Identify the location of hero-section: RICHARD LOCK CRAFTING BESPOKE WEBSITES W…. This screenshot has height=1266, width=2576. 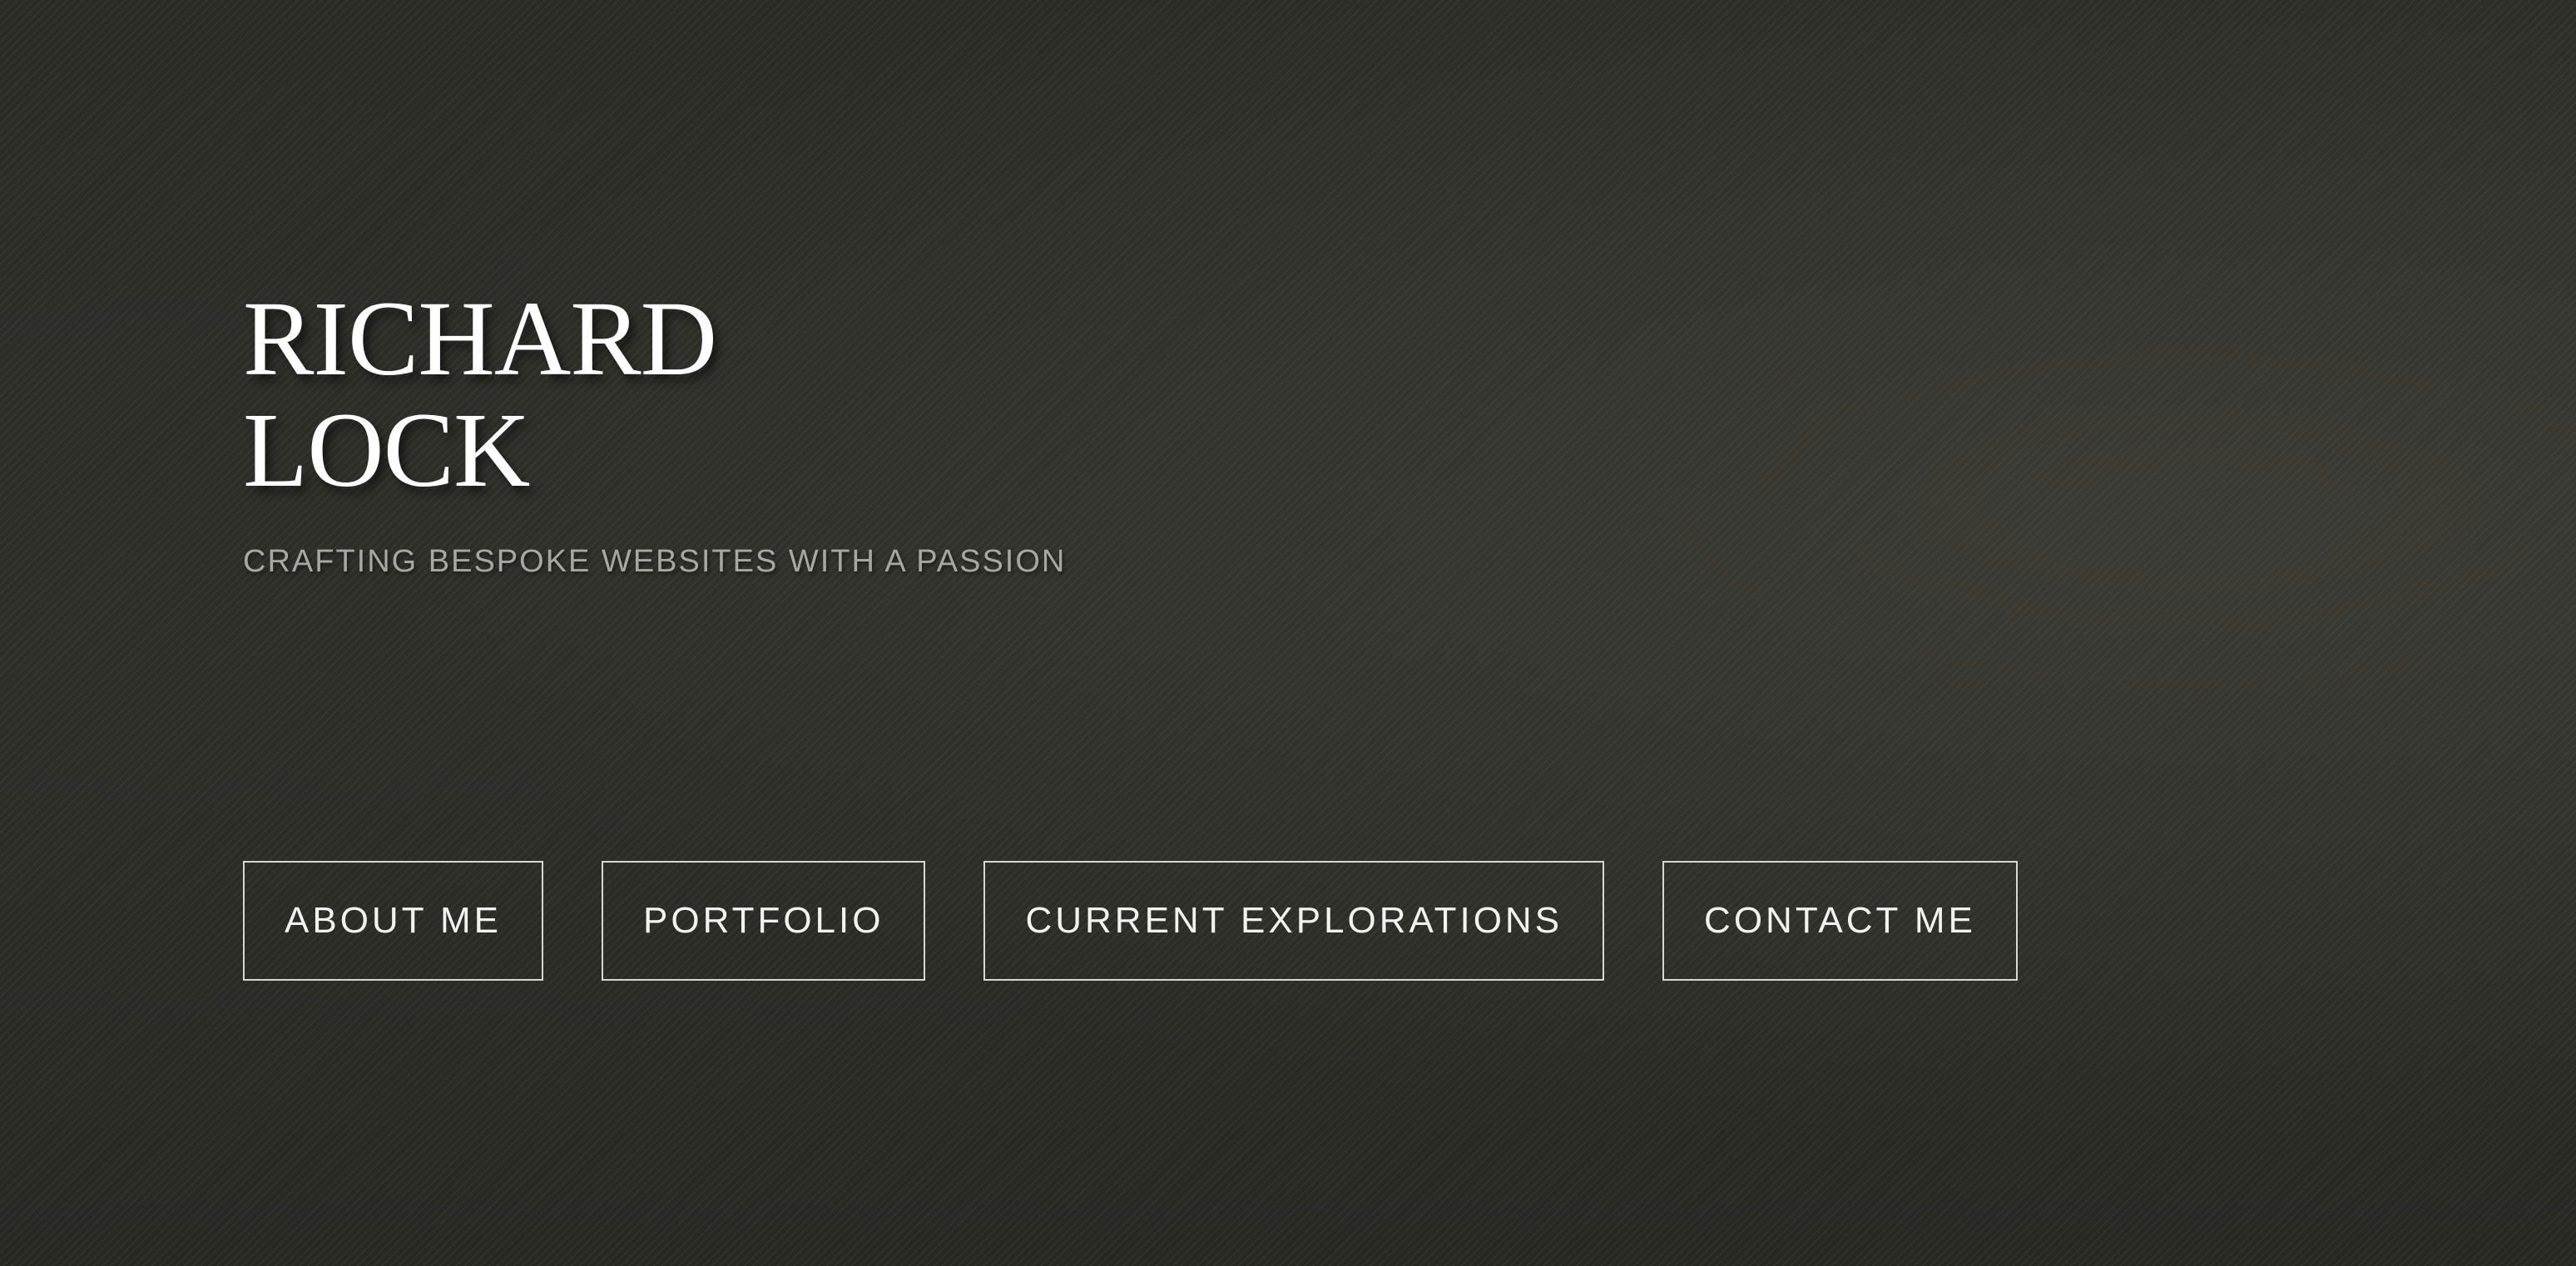
(654, 431).